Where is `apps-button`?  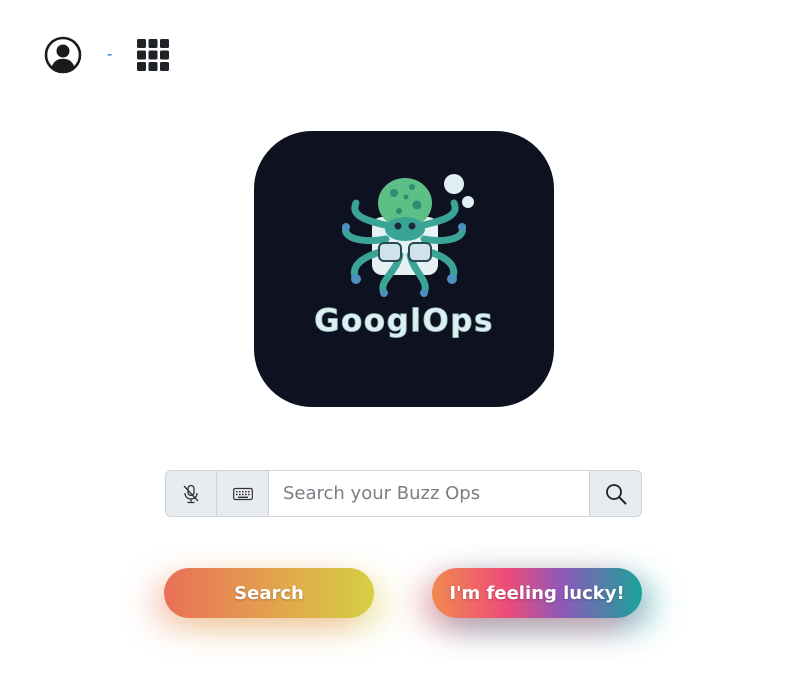
apps-button is located at coordinates (153, 55).